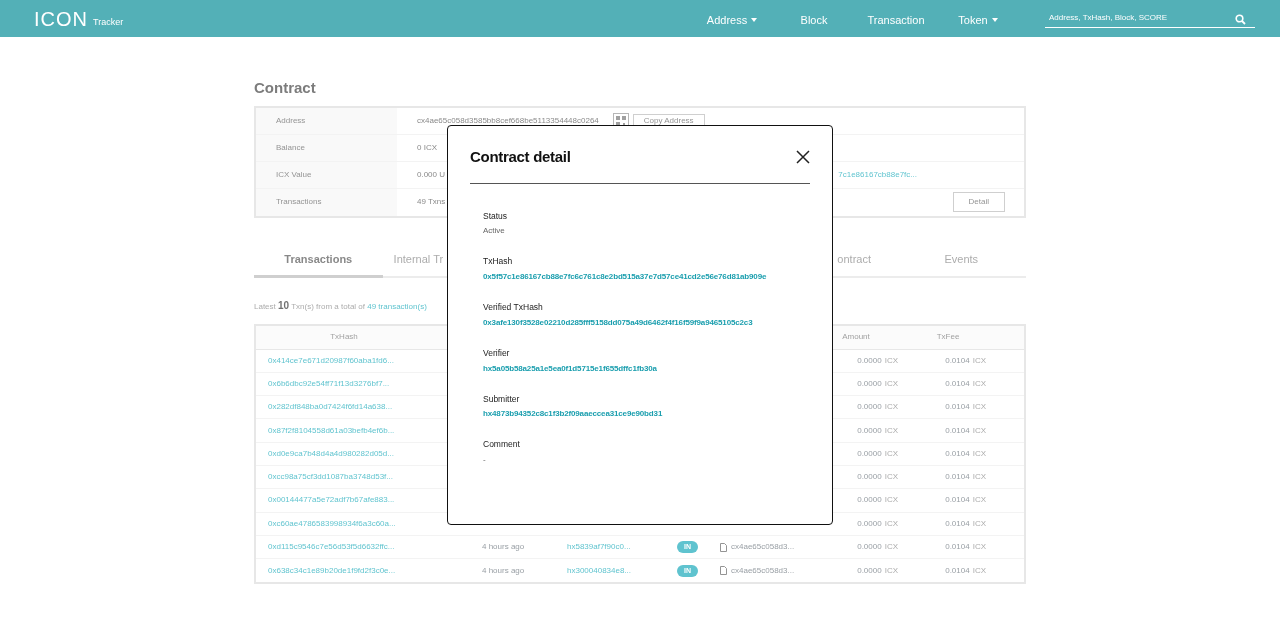 This screenshot has width=1280, height=636. I want to click on field-label: Submitter, so click(502, 399).